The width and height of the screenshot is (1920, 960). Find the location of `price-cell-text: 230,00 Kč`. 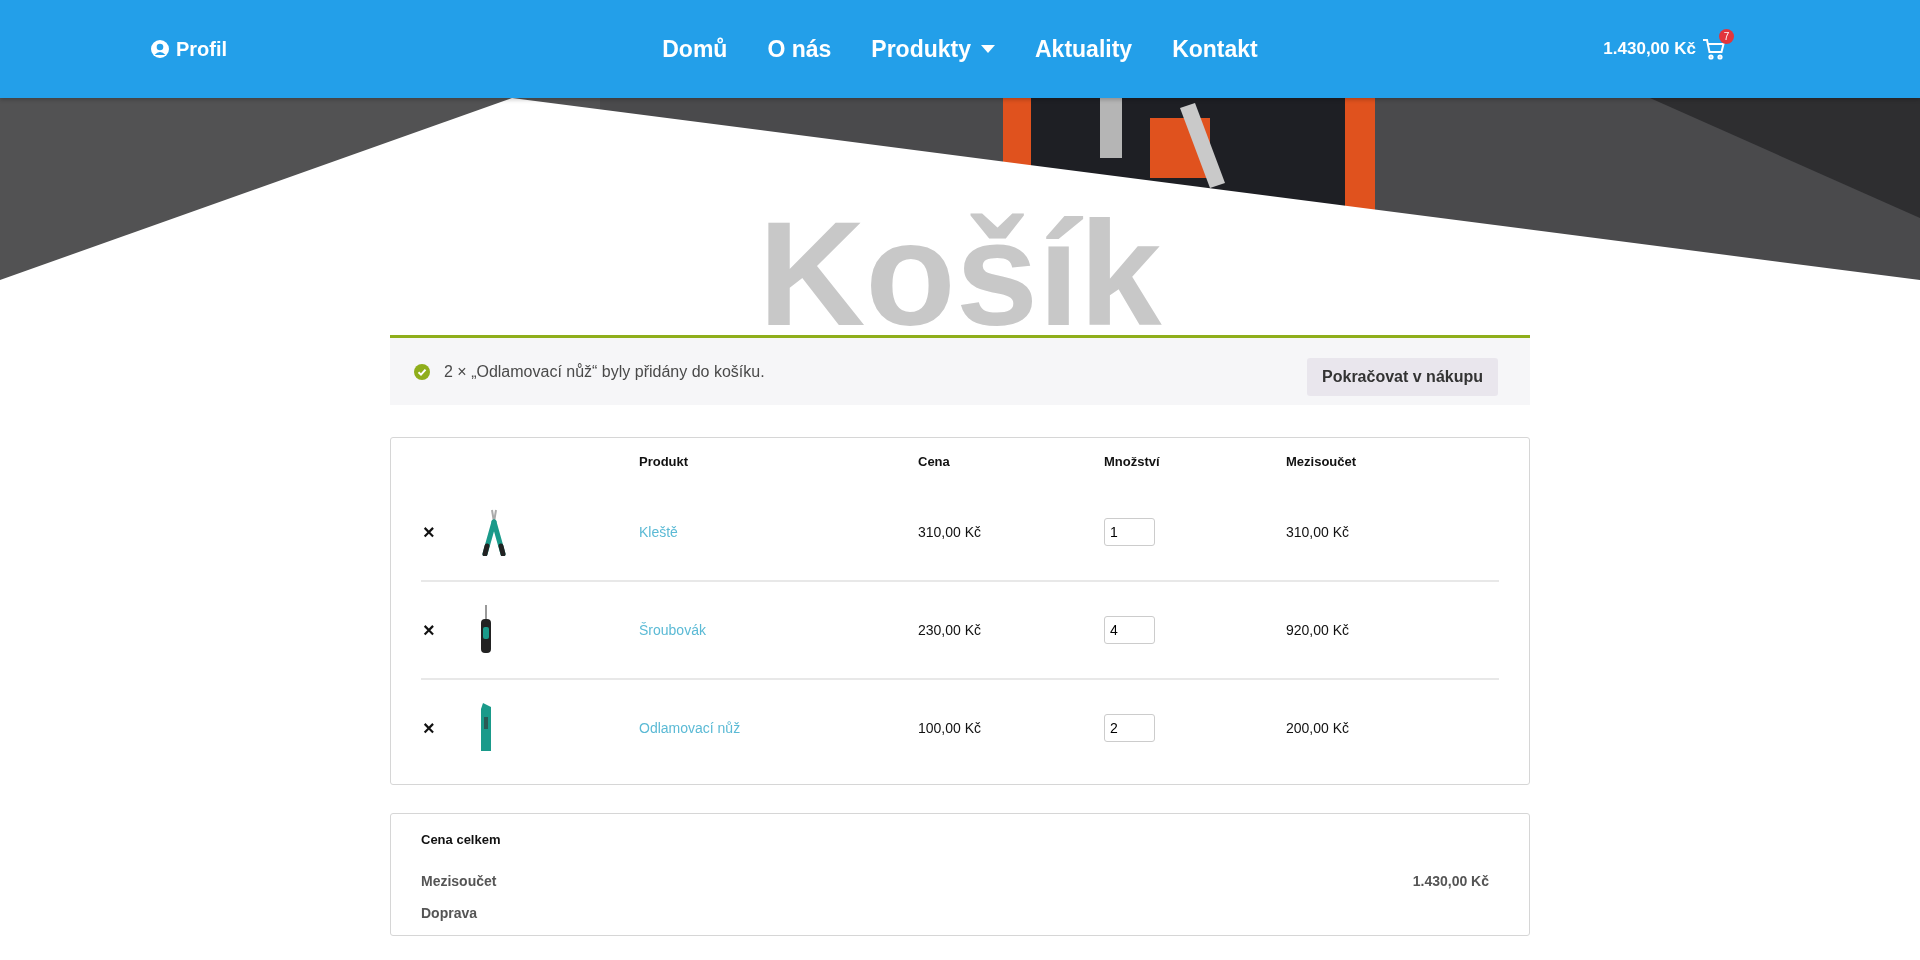

price-cell-text: 230,00 Kč is located at coordinates (950, 630).